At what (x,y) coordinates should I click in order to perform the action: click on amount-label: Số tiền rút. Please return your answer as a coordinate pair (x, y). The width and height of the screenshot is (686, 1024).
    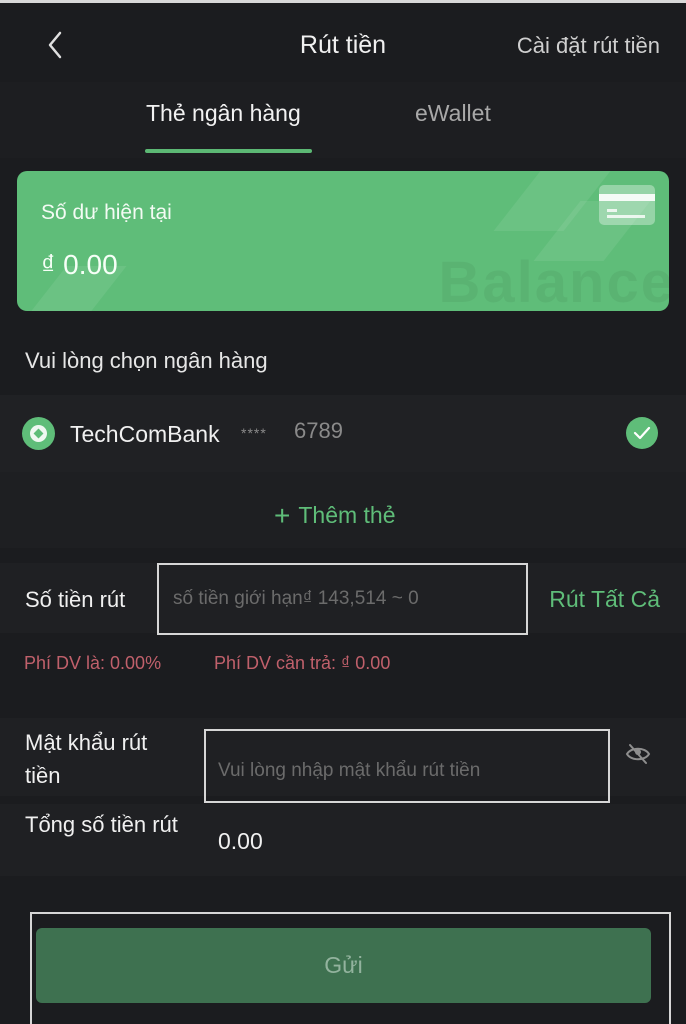
    Looking at the image, I should click on (75, 599).